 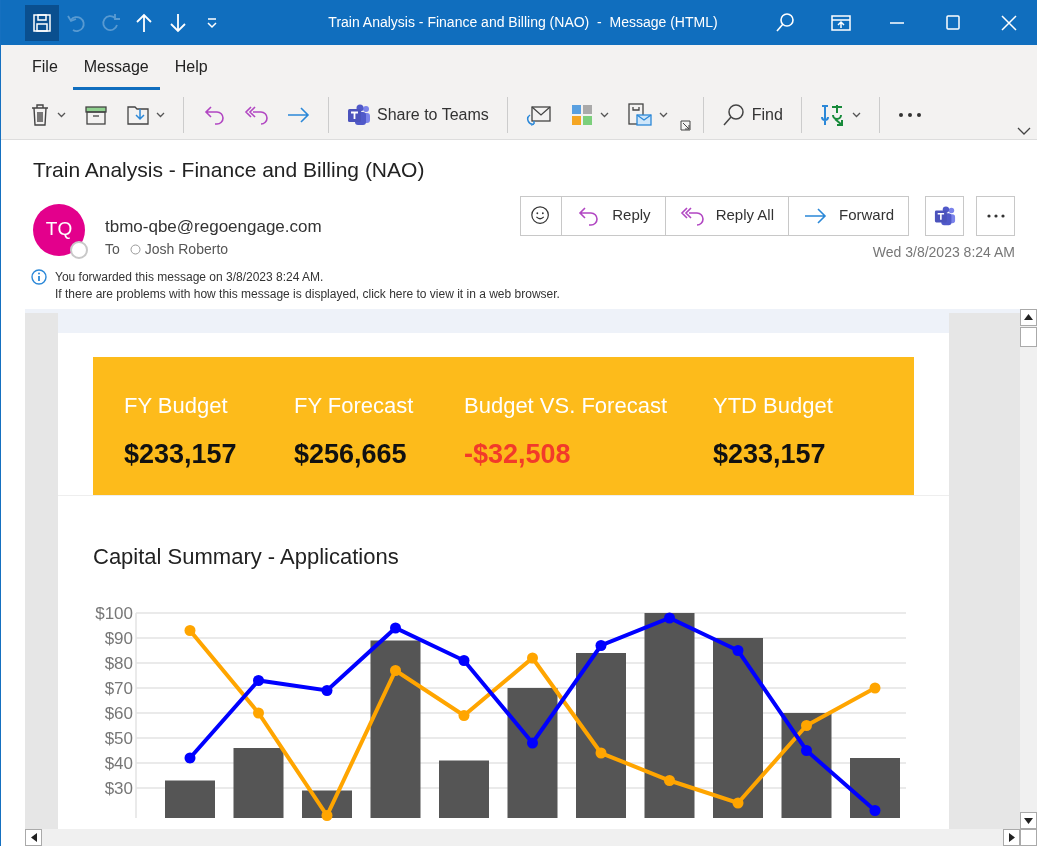 I want to click on browser-view-notice: If there are problems with how this message is displayed, click here to view it in a web browser., so click(x=307, y=294).